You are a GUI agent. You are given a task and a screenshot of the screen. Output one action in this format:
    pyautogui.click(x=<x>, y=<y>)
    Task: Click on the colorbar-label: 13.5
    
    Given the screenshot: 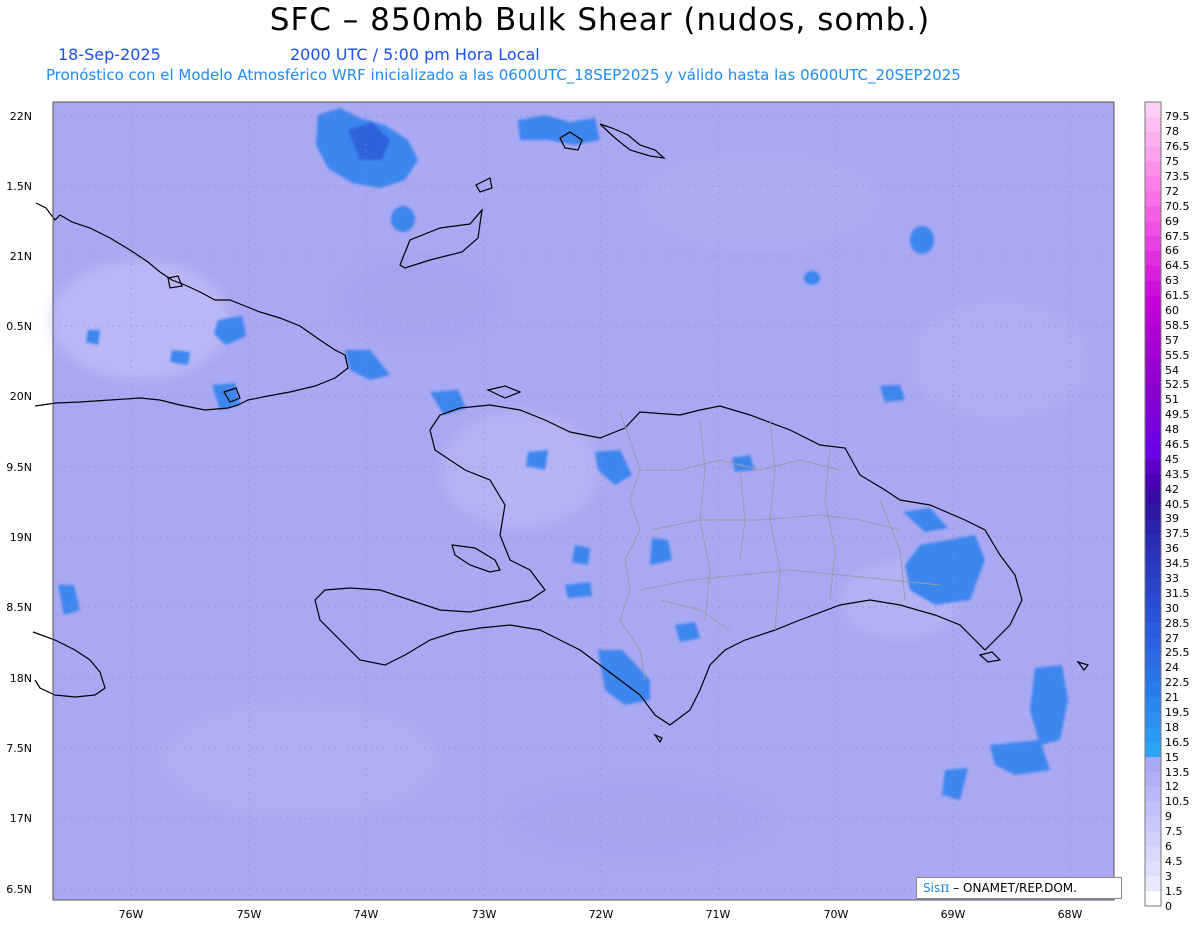 What is the action you would take?
    pyautogui.click(x=1177, y=772)
    